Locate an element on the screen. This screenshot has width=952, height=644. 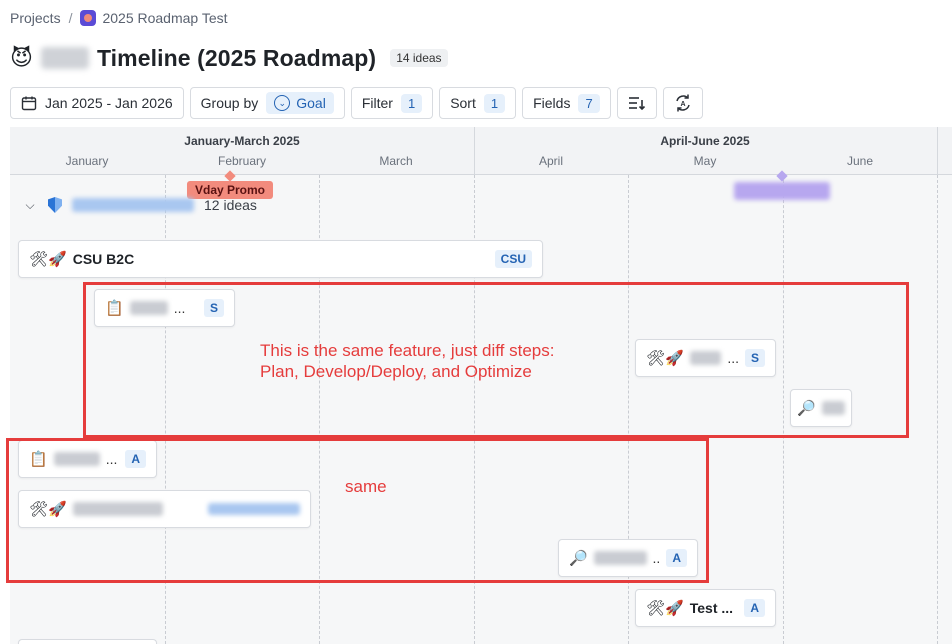
idea-card: 🛠🚀 CSU B2C CSU is located at coordinates (280, 259).